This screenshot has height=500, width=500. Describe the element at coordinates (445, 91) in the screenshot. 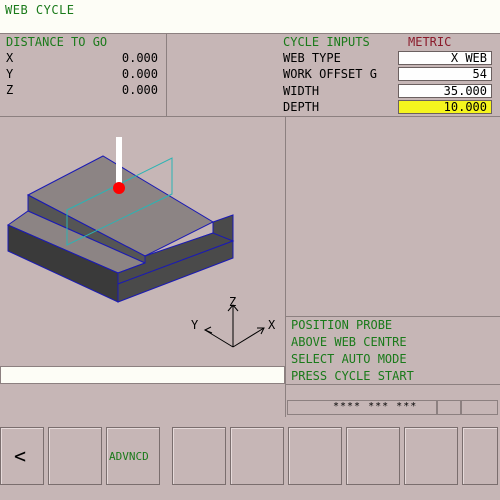

I see `width-field: 35.000` at that location.